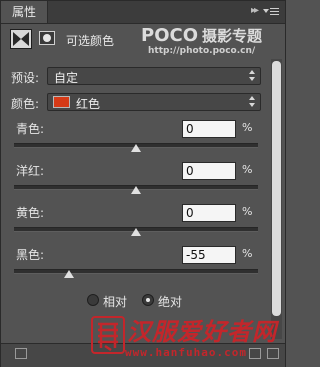 This screenshot has width=320, height=367. Describe the element at coordinates (93, 300) in the screenshot. I see `radio-relative` at that location.